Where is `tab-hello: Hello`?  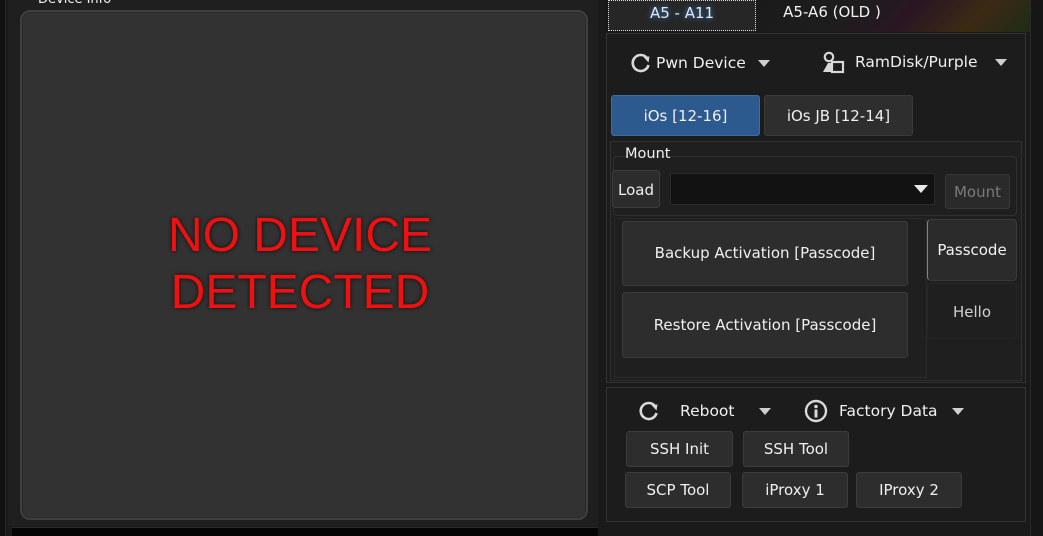
tab-hello: Hello is located at coordinates (972, 311).